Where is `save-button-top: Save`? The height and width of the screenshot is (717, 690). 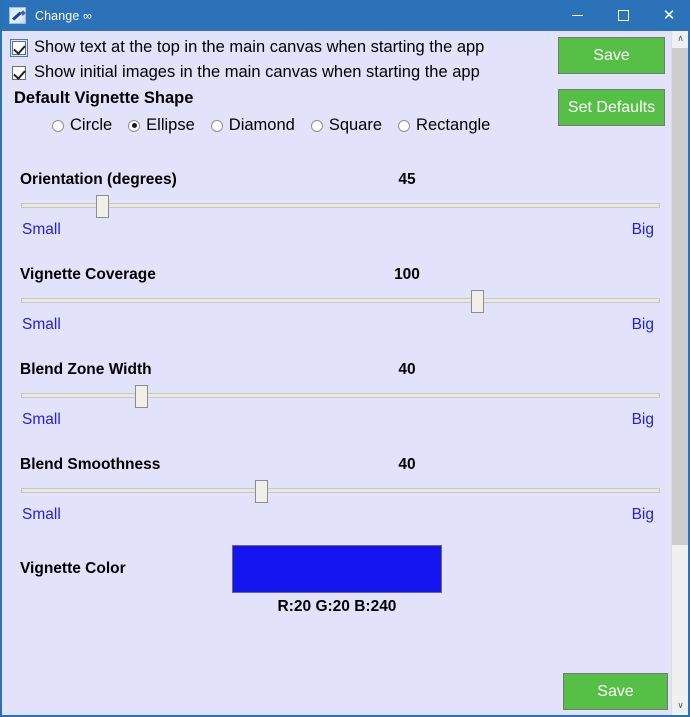
save-button-top: Save is located at coordinates (611, 55).